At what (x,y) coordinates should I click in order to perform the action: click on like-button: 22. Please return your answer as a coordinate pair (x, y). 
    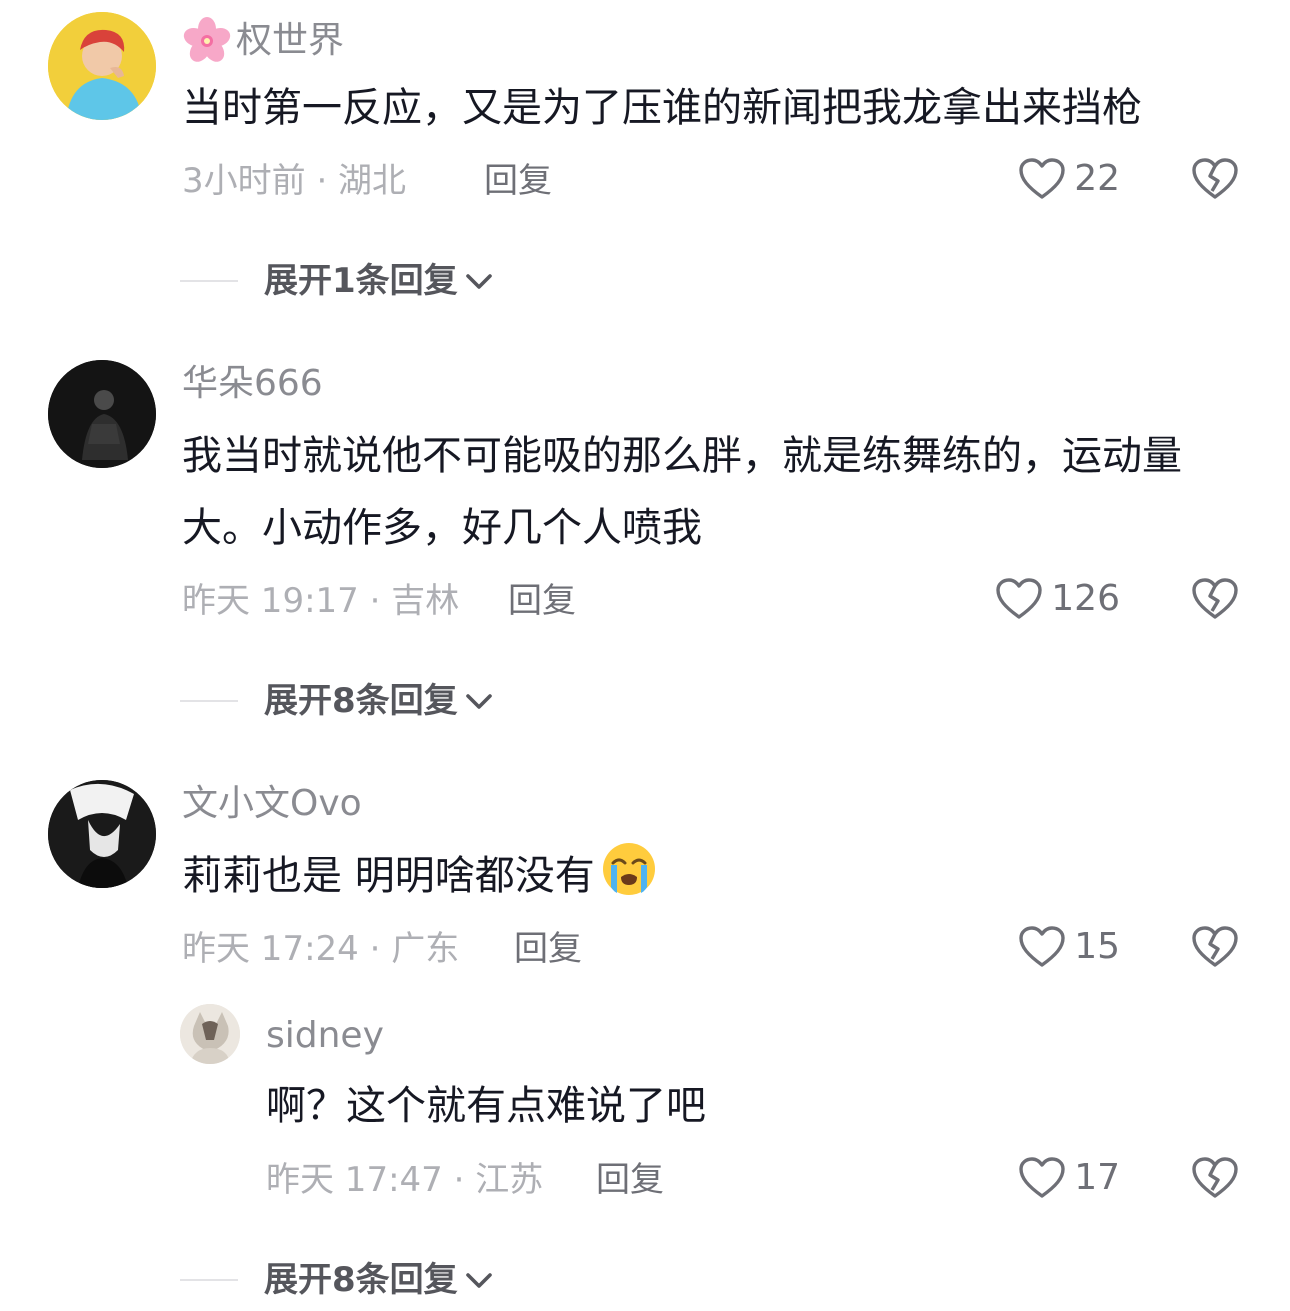
    Looking at the image, I should click on (1069, 179).